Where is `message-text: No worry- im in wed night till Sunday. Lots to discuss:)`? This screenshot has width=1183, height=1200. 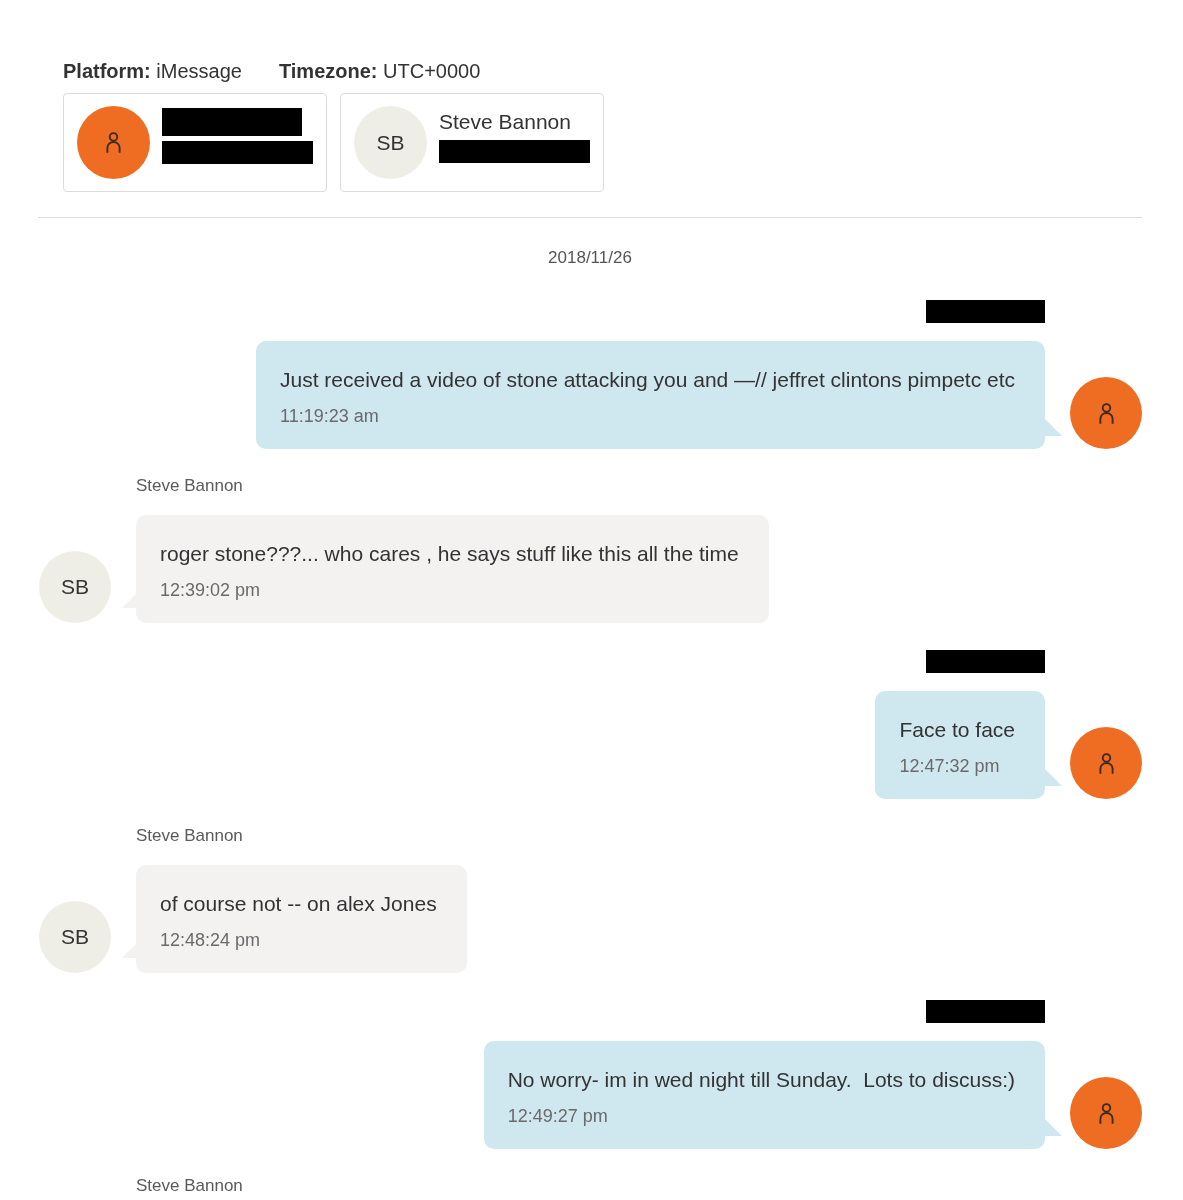
message-text: No worry- im in wed night till Sunday. Lots to discuss:) is located at coordinates (761, 1080).